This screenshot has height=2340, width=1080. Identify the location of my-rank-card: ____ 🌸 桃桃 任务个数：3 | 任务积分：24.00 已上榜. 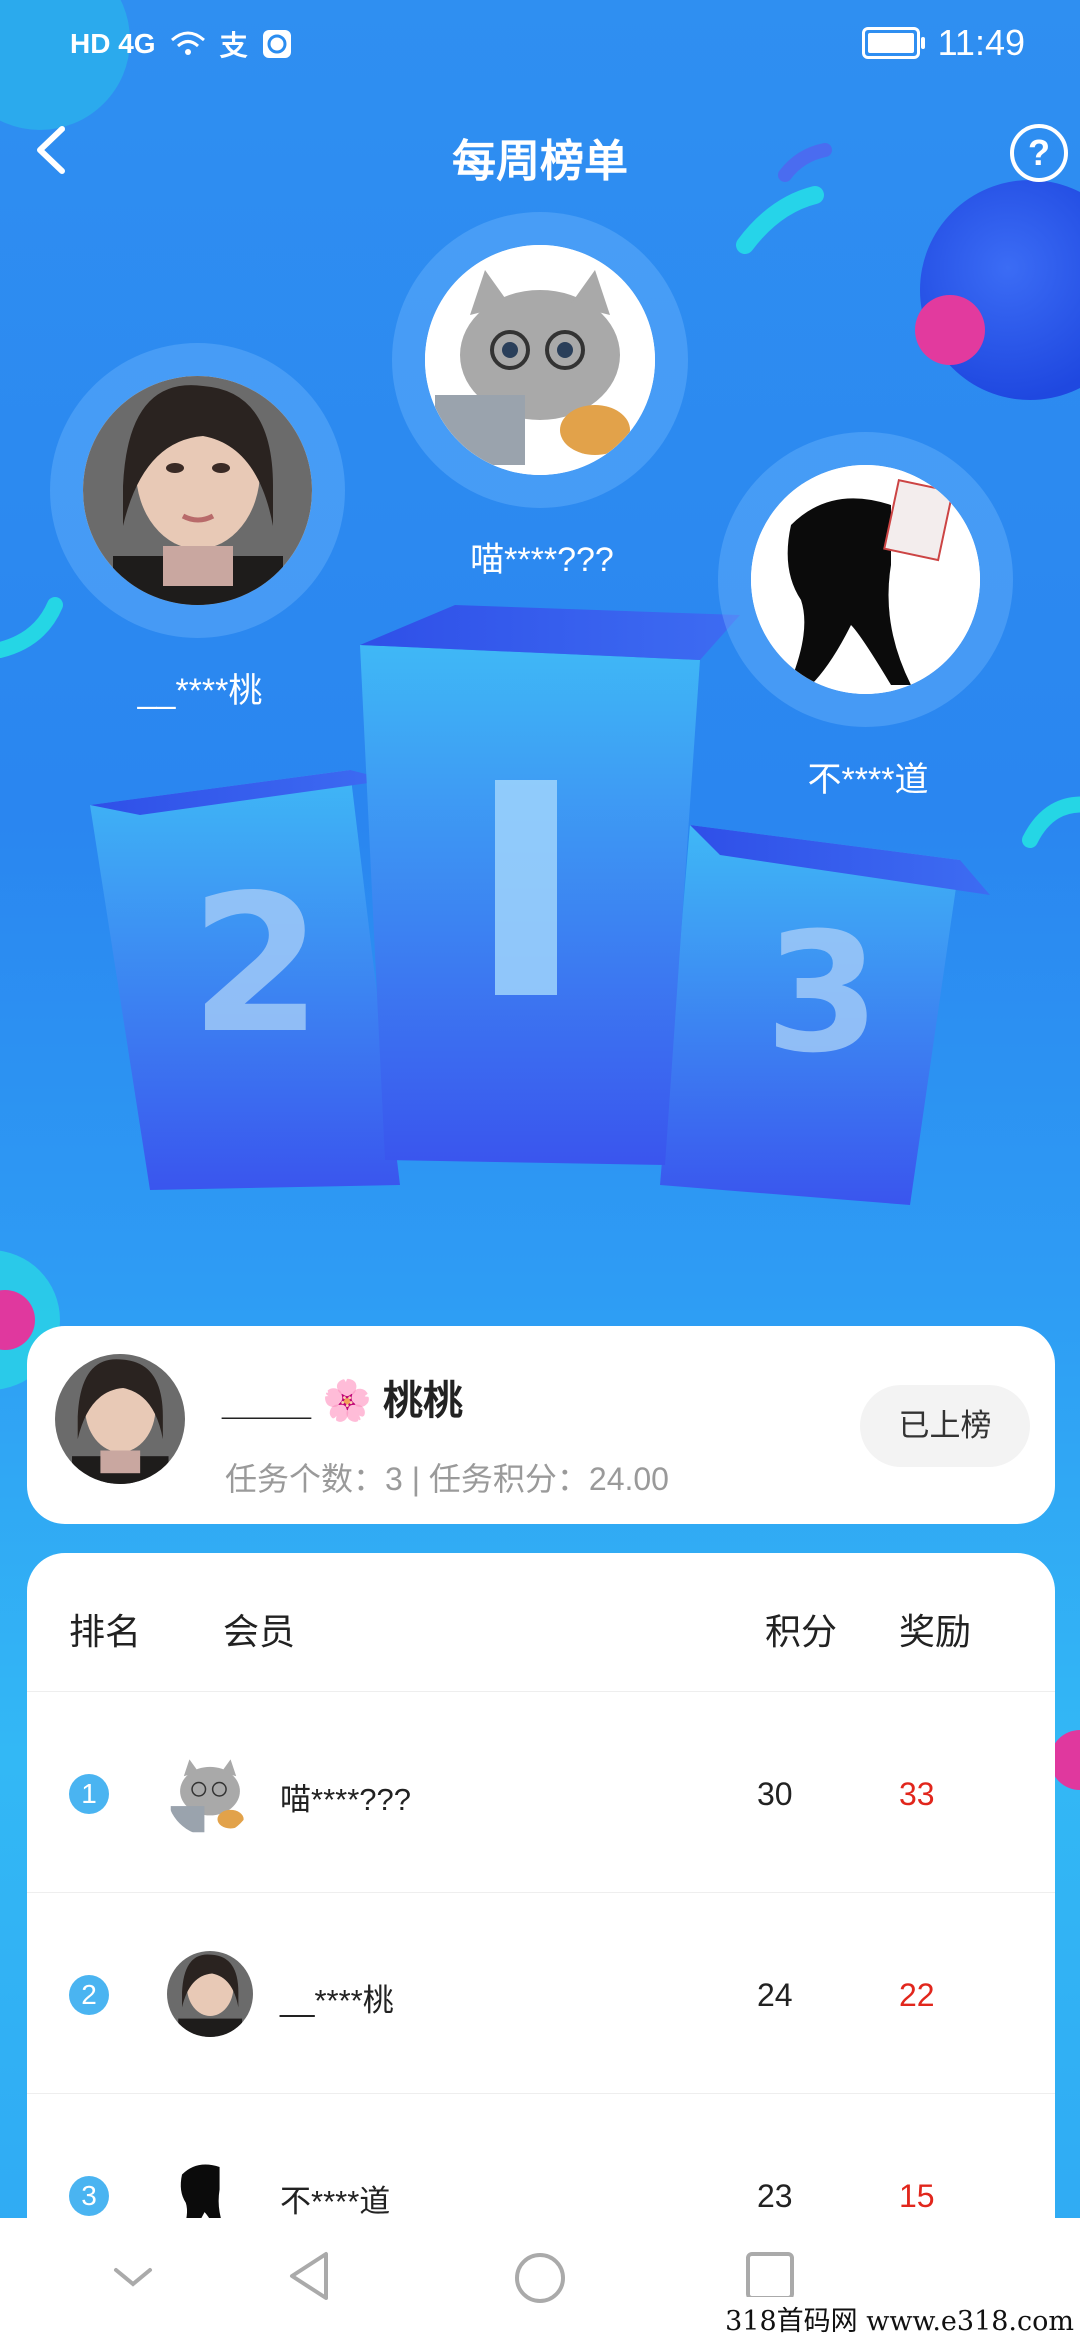
(541, 1425).